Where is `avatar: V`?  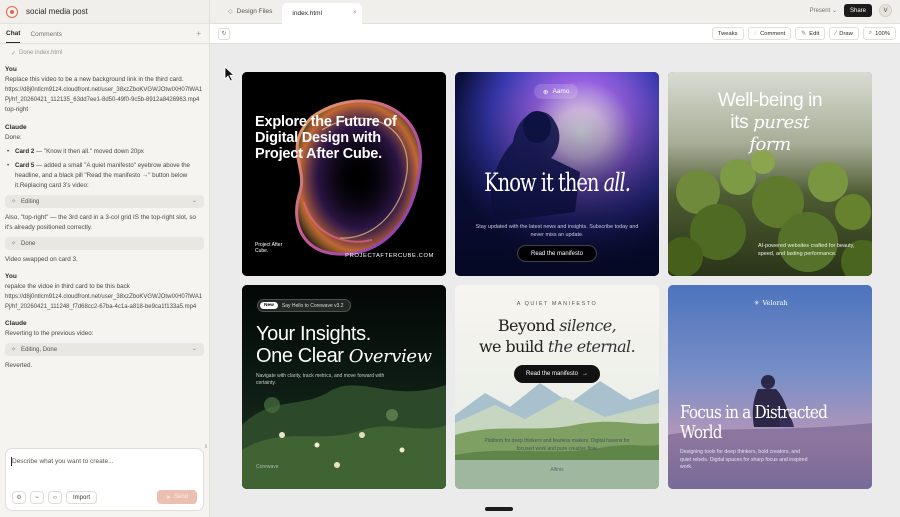 avatar: V is located at coordinates (885, 10).